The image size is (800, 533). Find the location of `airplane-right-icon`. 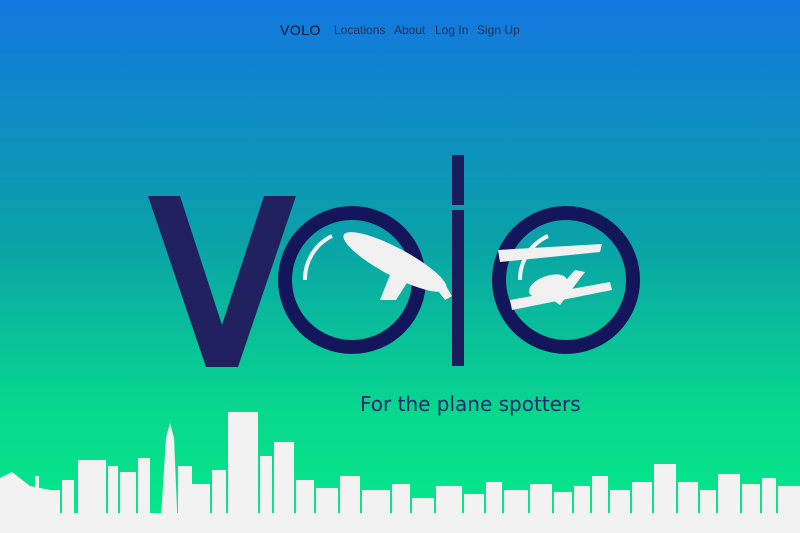

airplane-right-icon is located at coordinates (555, 277).